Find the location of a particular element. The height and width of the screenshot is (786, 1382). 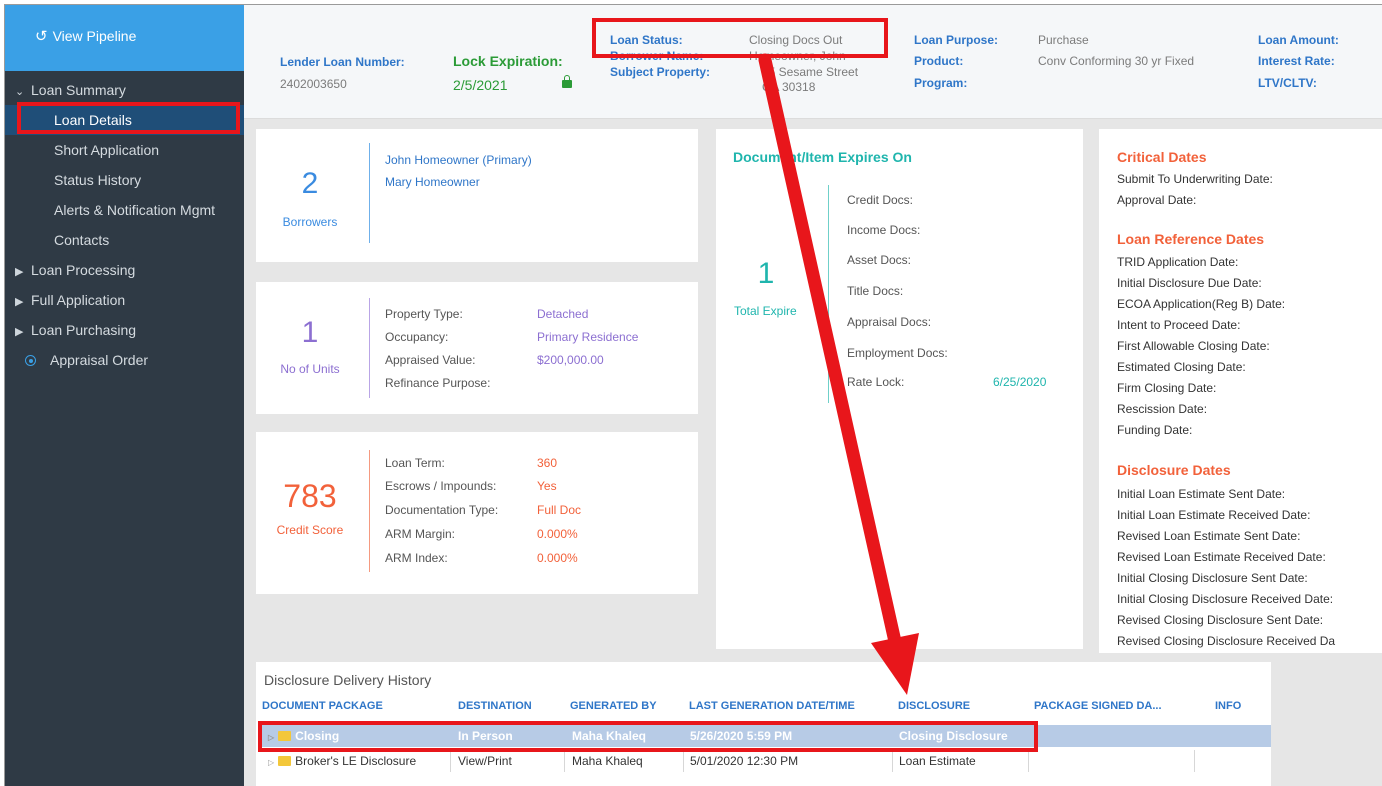

caret-right-icon: ▶ is located at coordinates (19, 332).